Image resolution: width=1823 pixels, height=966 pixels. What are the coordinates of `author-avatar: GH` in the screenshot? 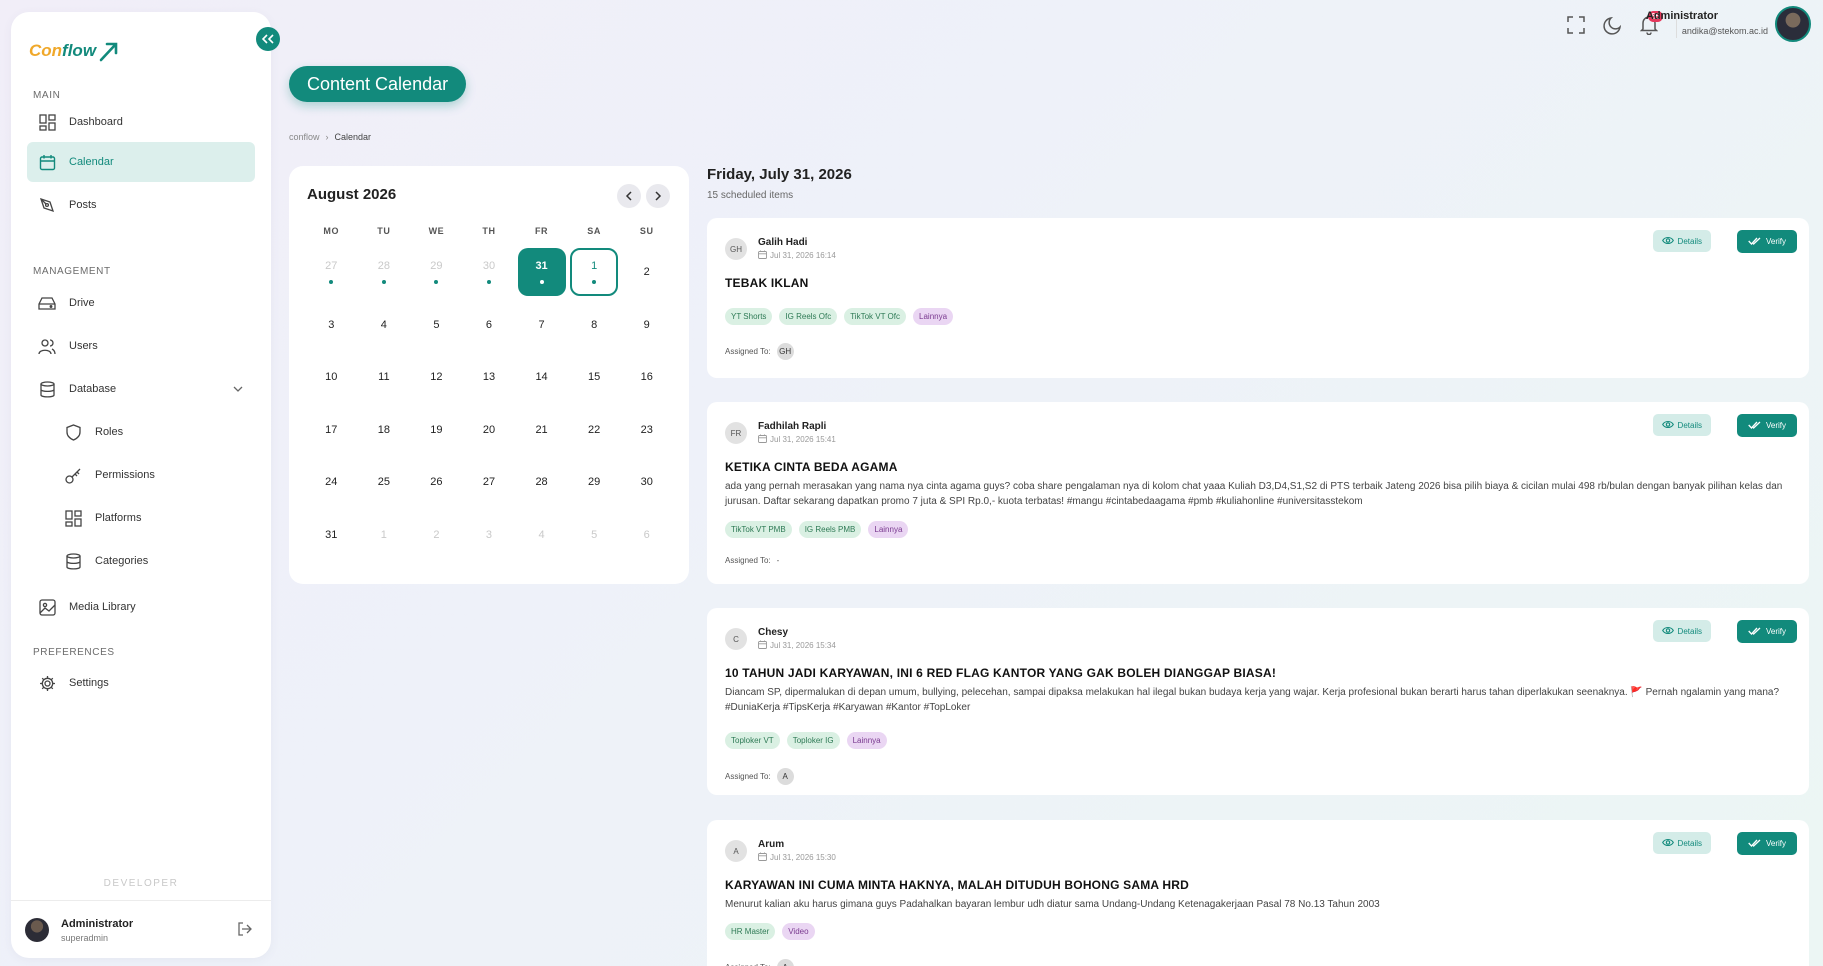 It's located at (736, 249).